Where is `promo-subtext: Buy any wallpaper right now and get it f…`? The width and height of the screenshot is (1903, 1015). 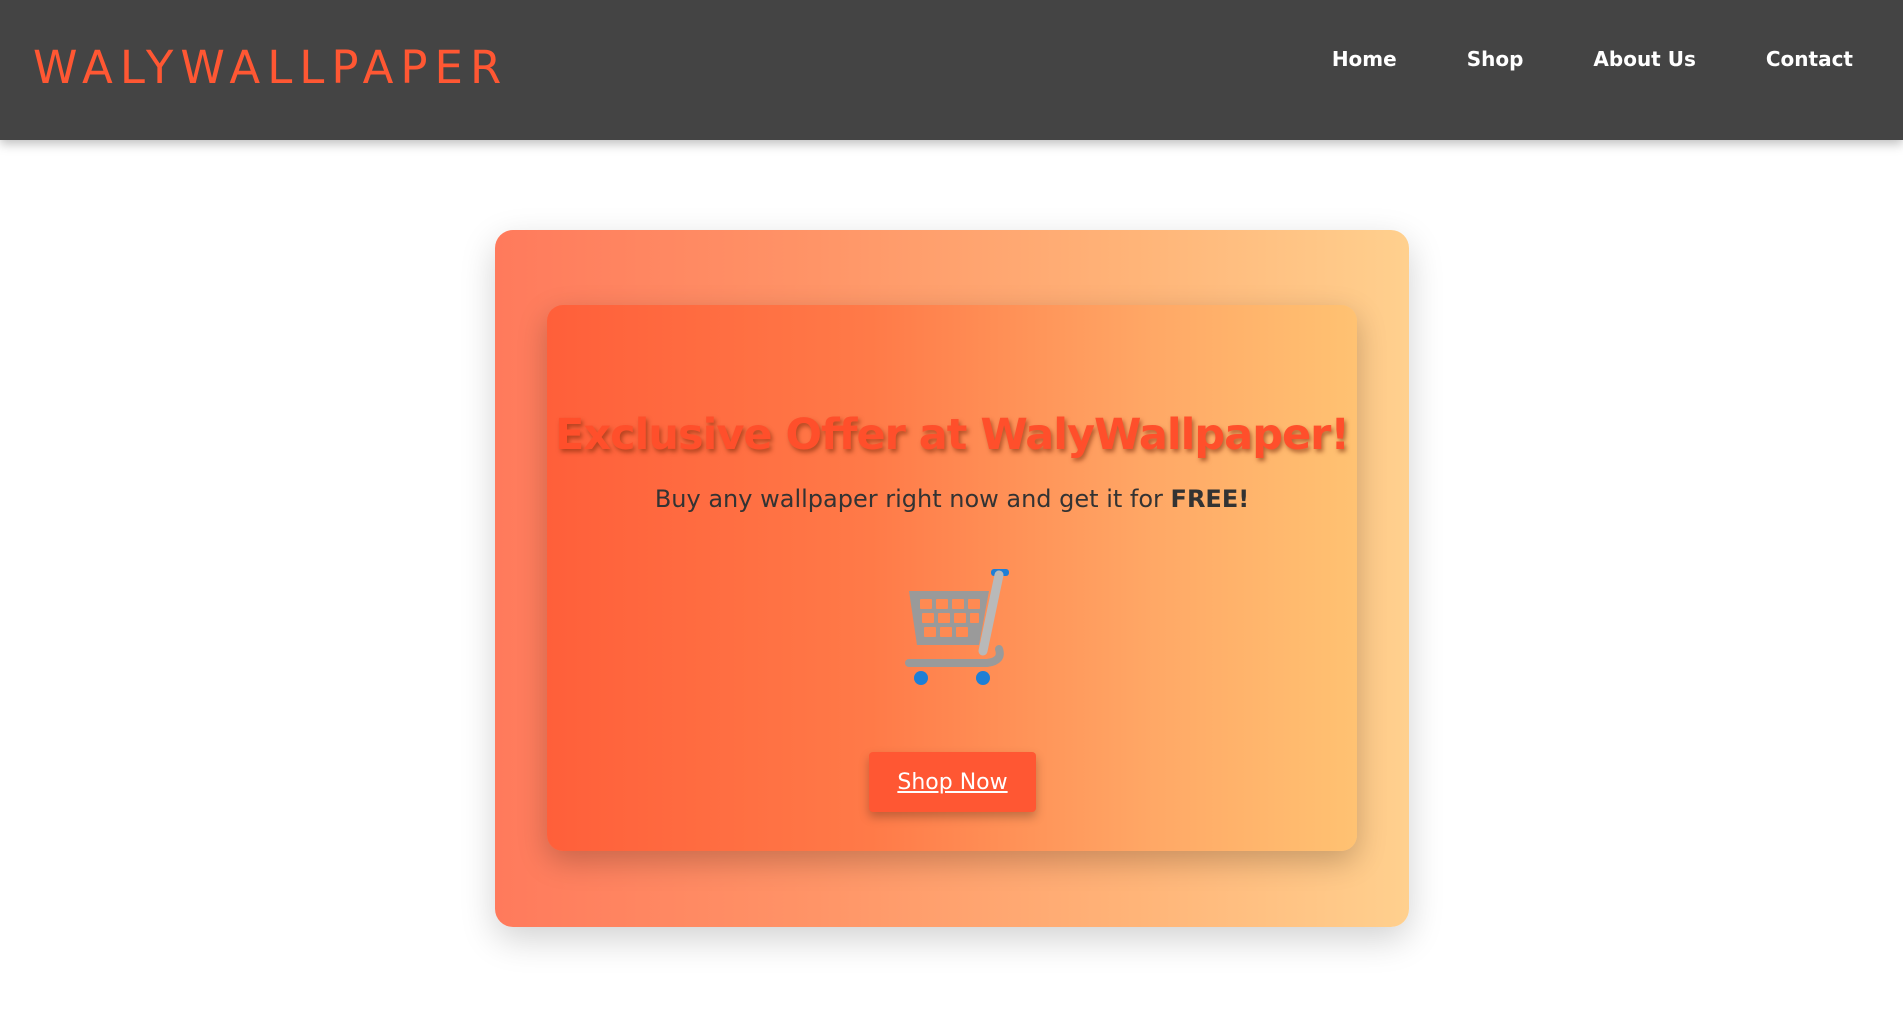
promo-subtext: Buy any wallpaper right now and get it f… is located at coordinates (952, 499).